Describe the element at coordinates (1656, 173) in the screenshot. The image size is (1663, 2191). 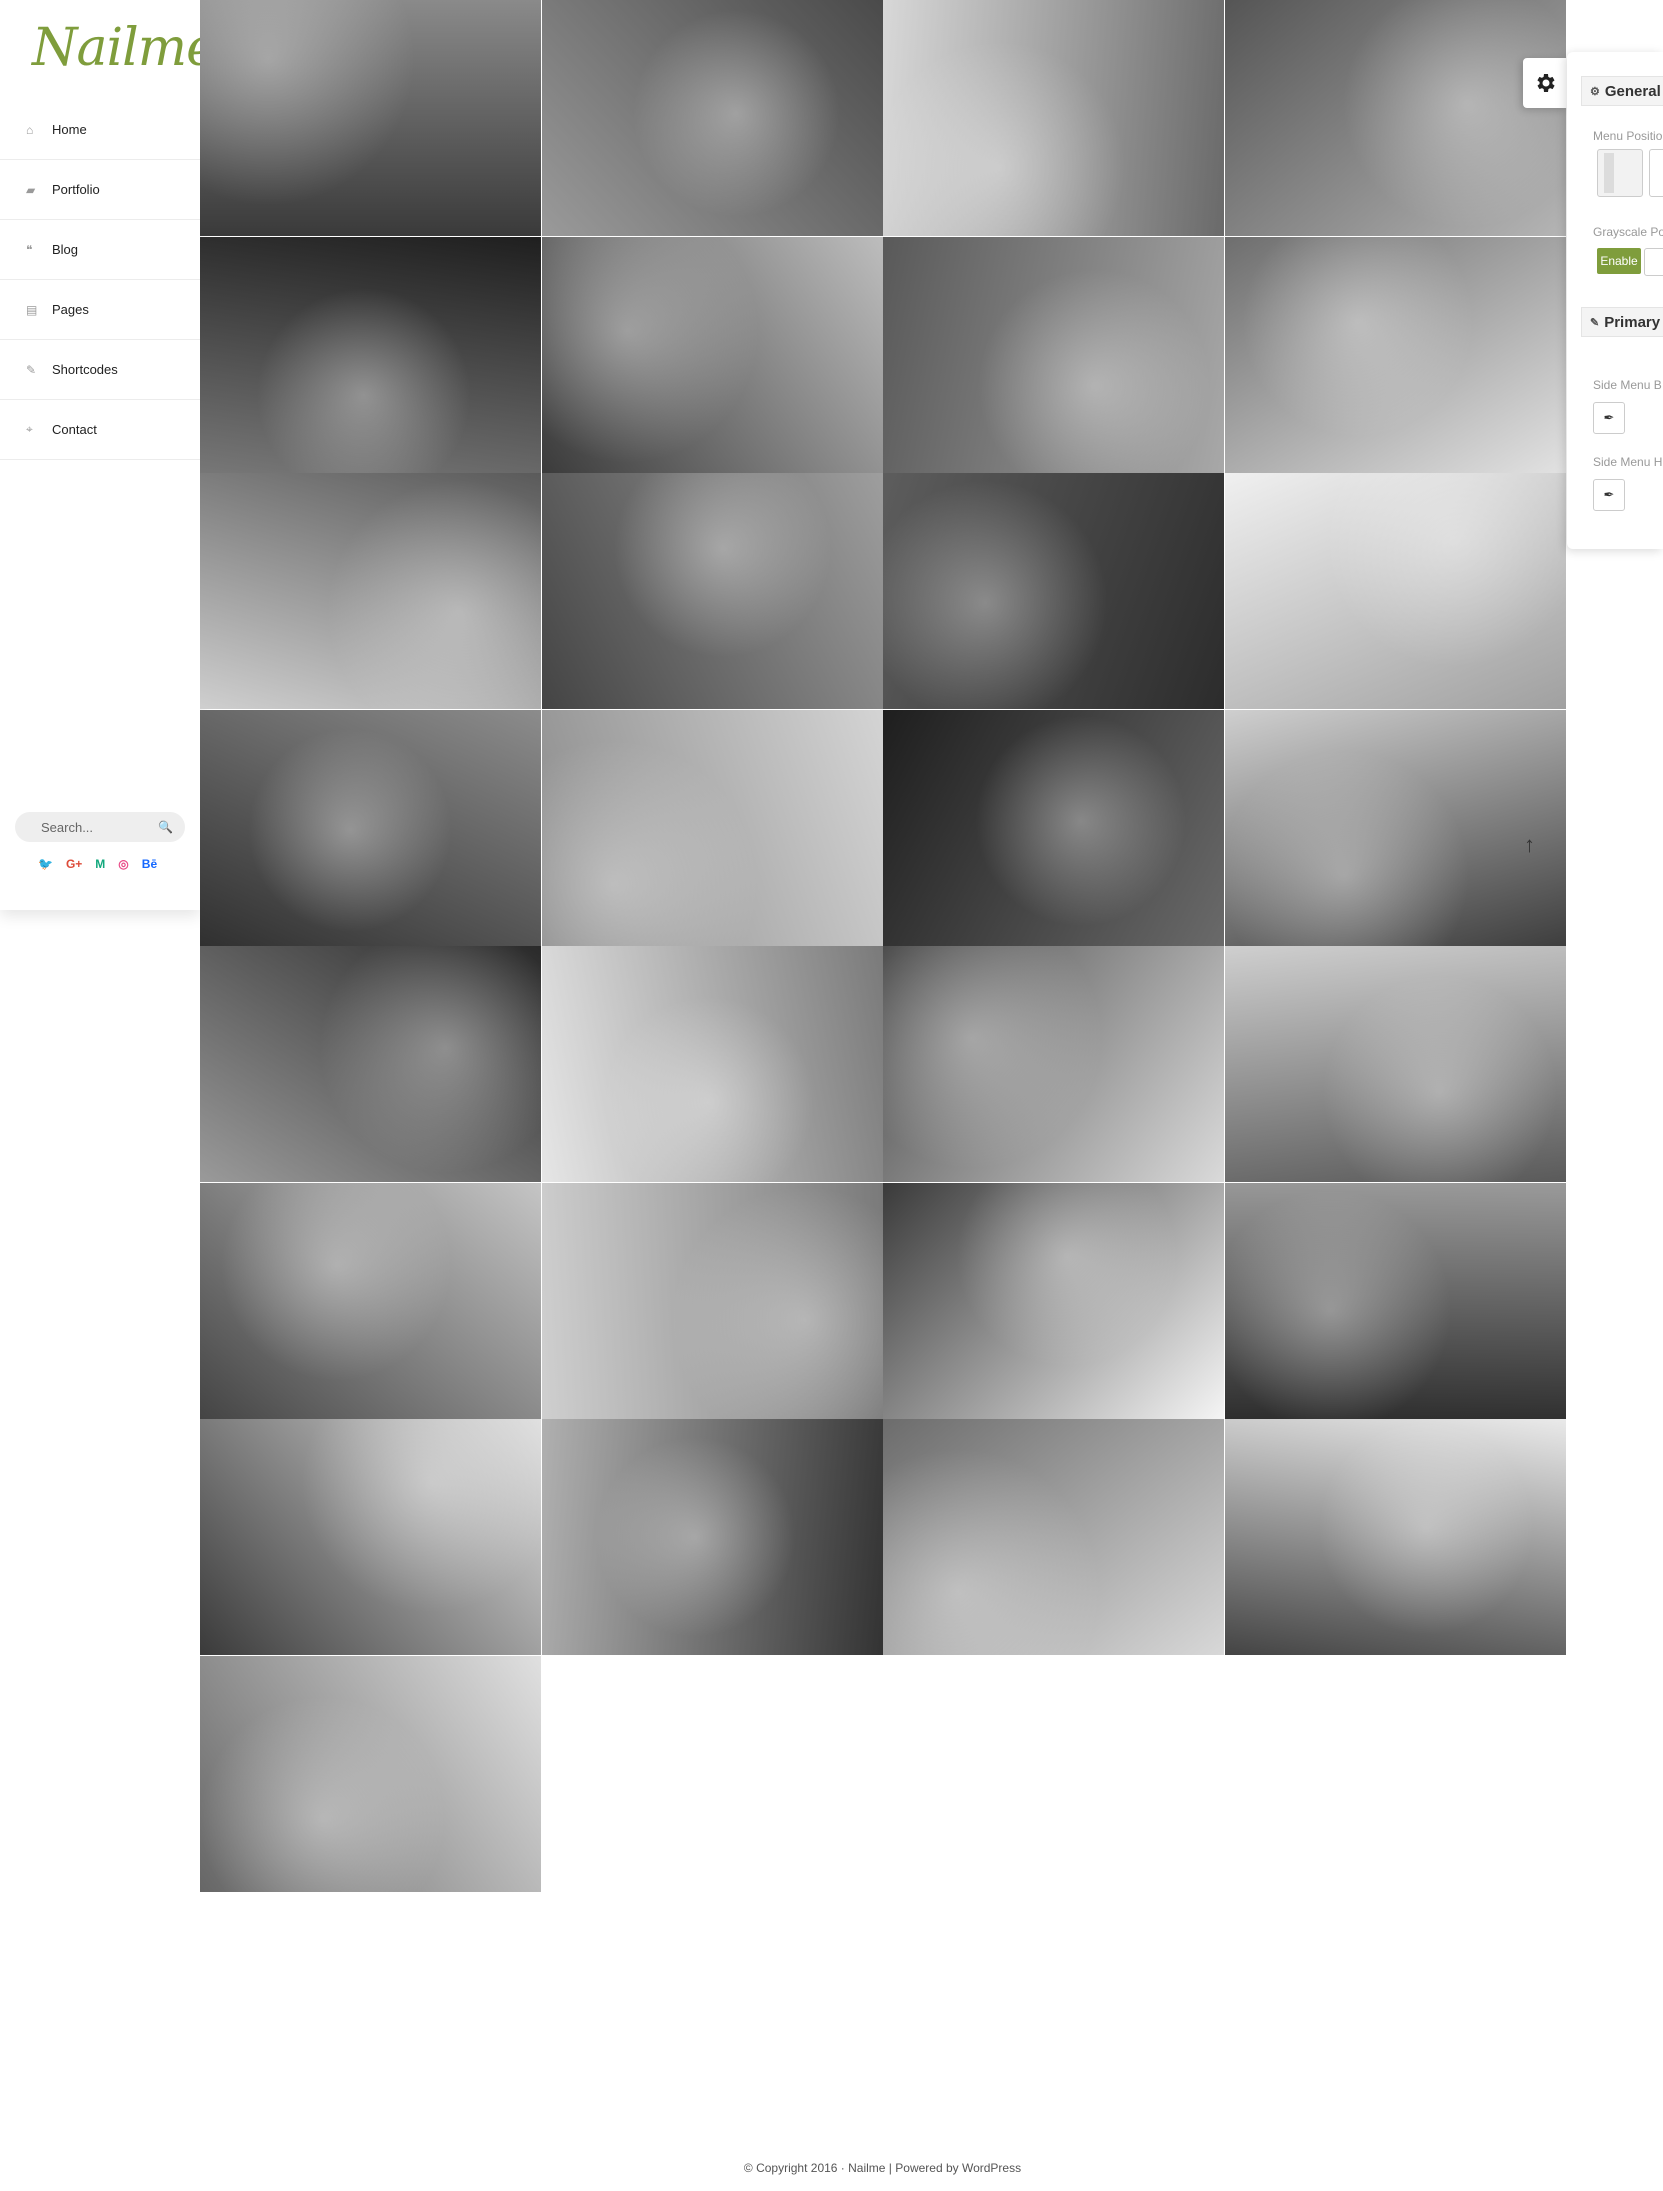
I see `menu-position-right-option` at that location.